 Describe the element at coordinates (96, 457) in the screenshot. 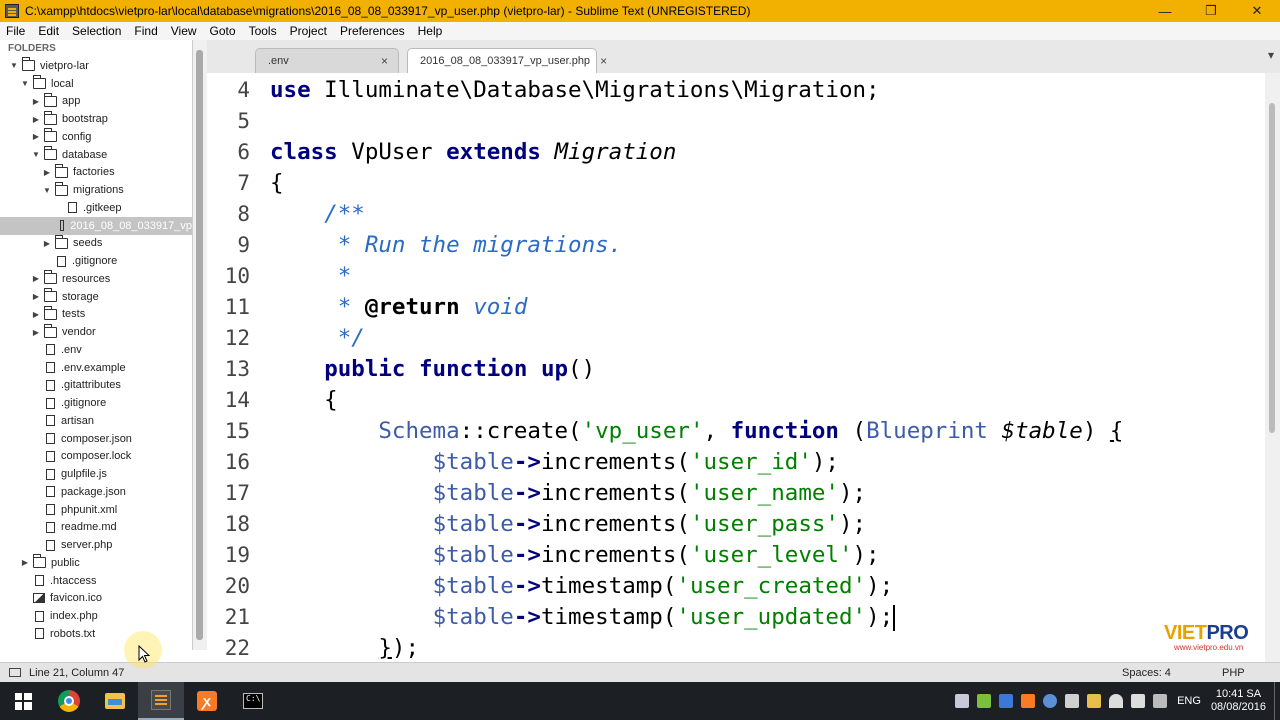

I see `sidebar-file: composer.lock` at that location.